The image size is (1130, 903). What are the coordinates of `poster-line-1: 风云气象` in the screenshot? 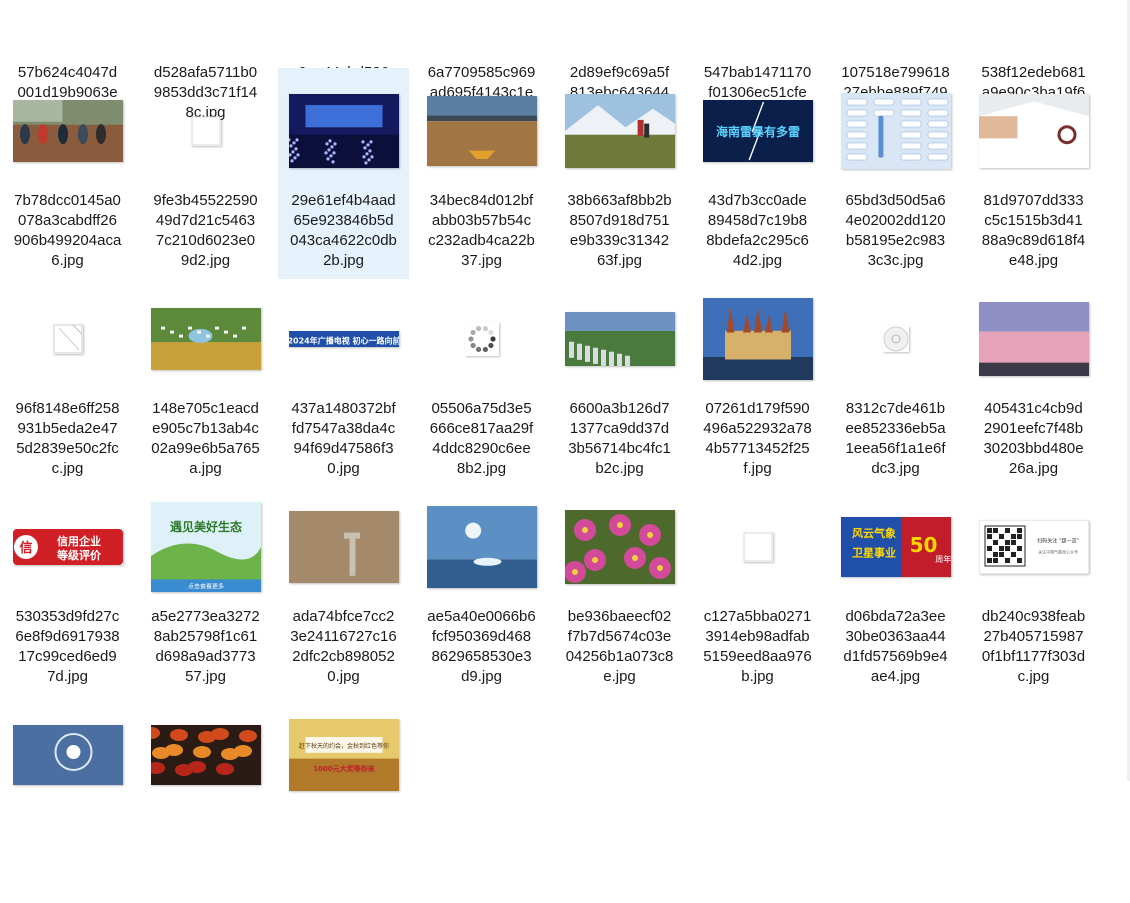 It's located at (874, 533).